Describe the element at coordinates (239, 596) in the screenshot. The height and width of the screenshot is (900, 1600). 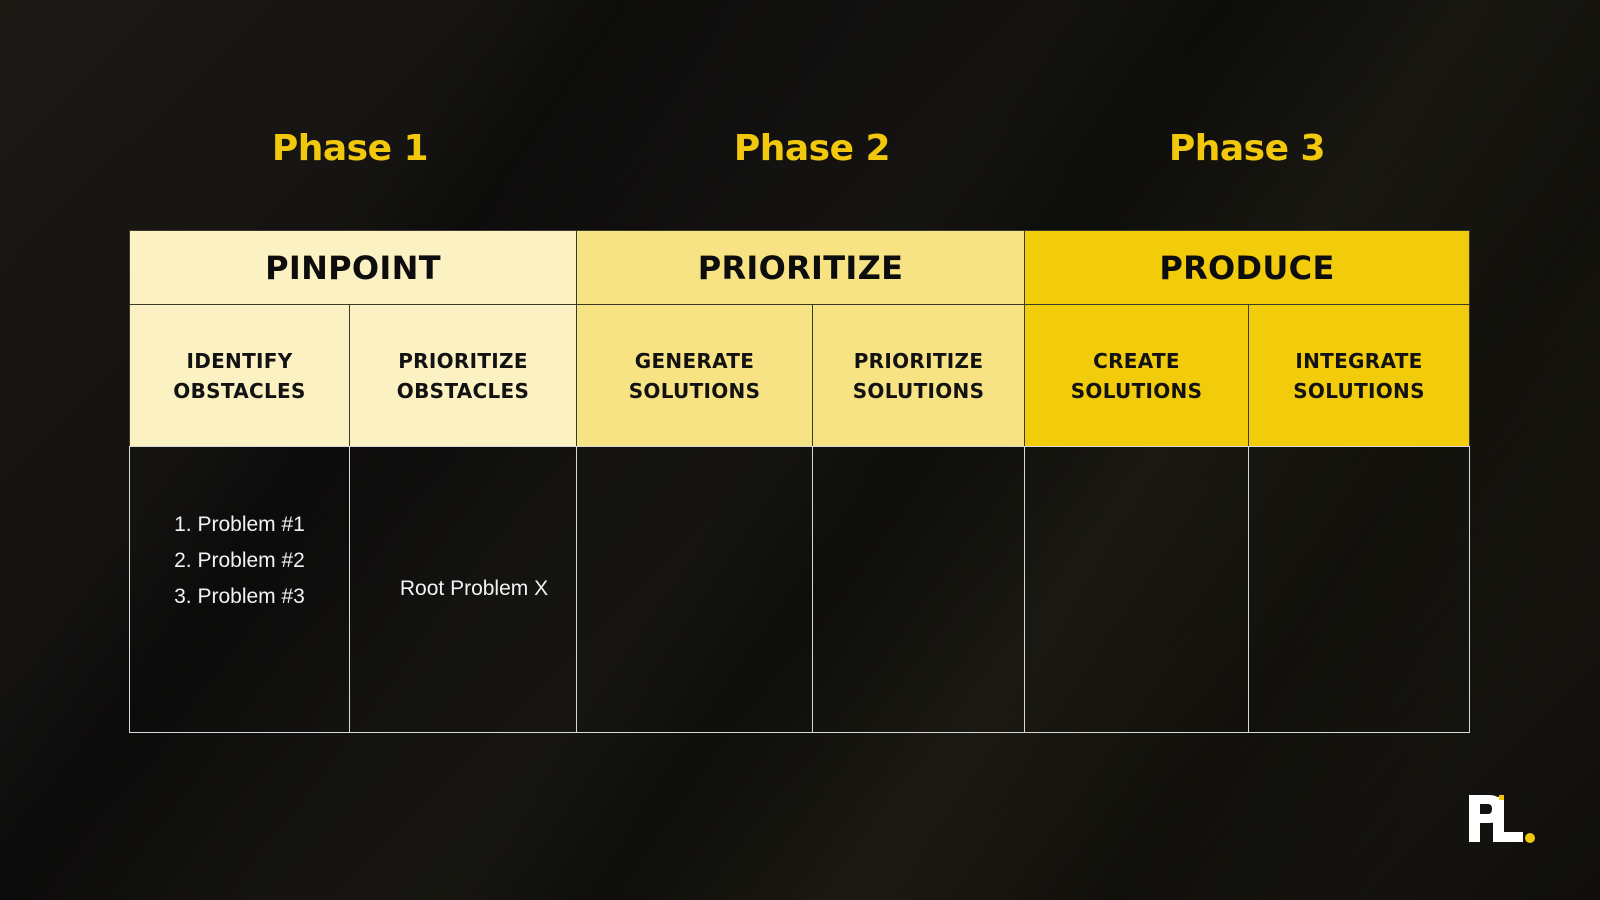
I see `problem-item: 3. Problem #3` at that location.